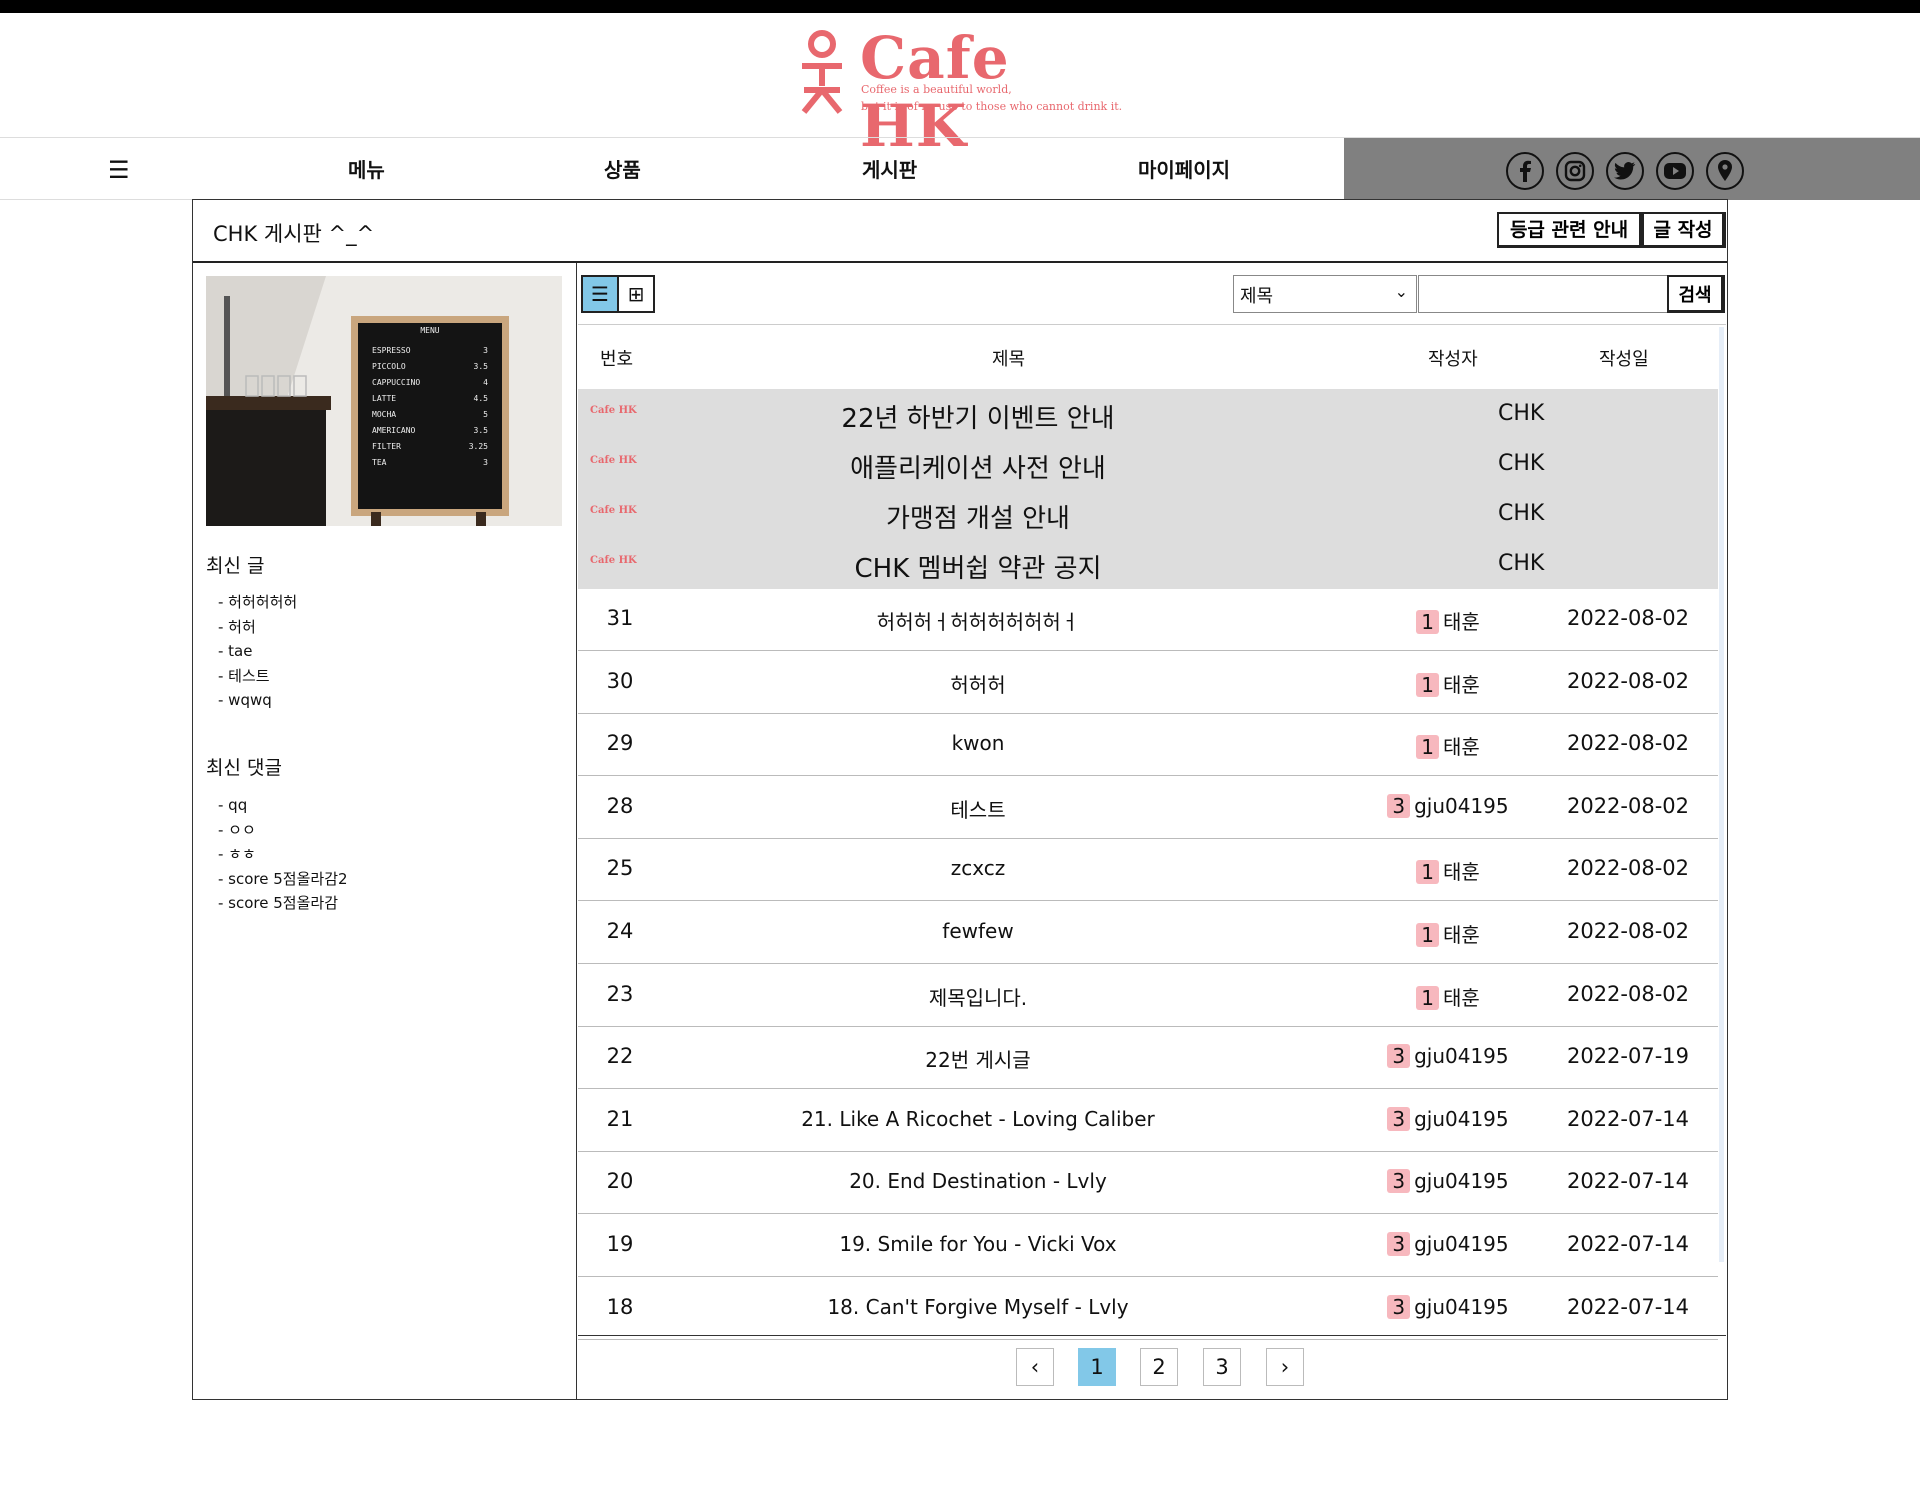  I want to click on table-row: 23 제목입니다. 1 태훈 2022-08-02, so click(1148, 996).